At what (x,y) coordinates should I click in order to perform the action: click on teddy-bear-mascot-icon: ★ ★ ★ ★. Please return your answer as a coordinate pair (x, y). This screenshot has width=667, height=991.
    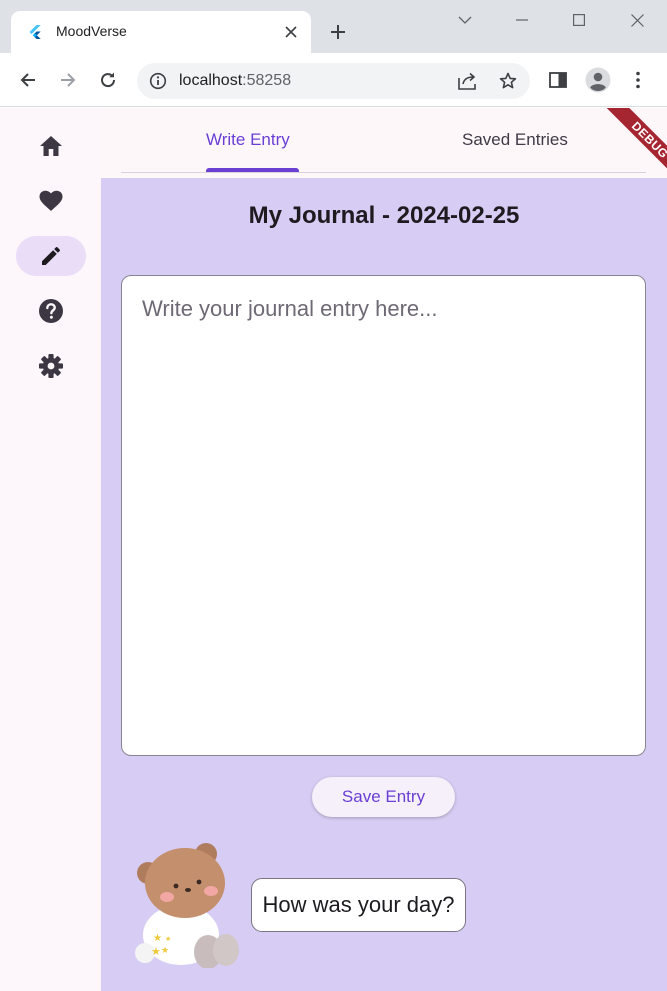
    Looking at the image, I should click on (187, 905).